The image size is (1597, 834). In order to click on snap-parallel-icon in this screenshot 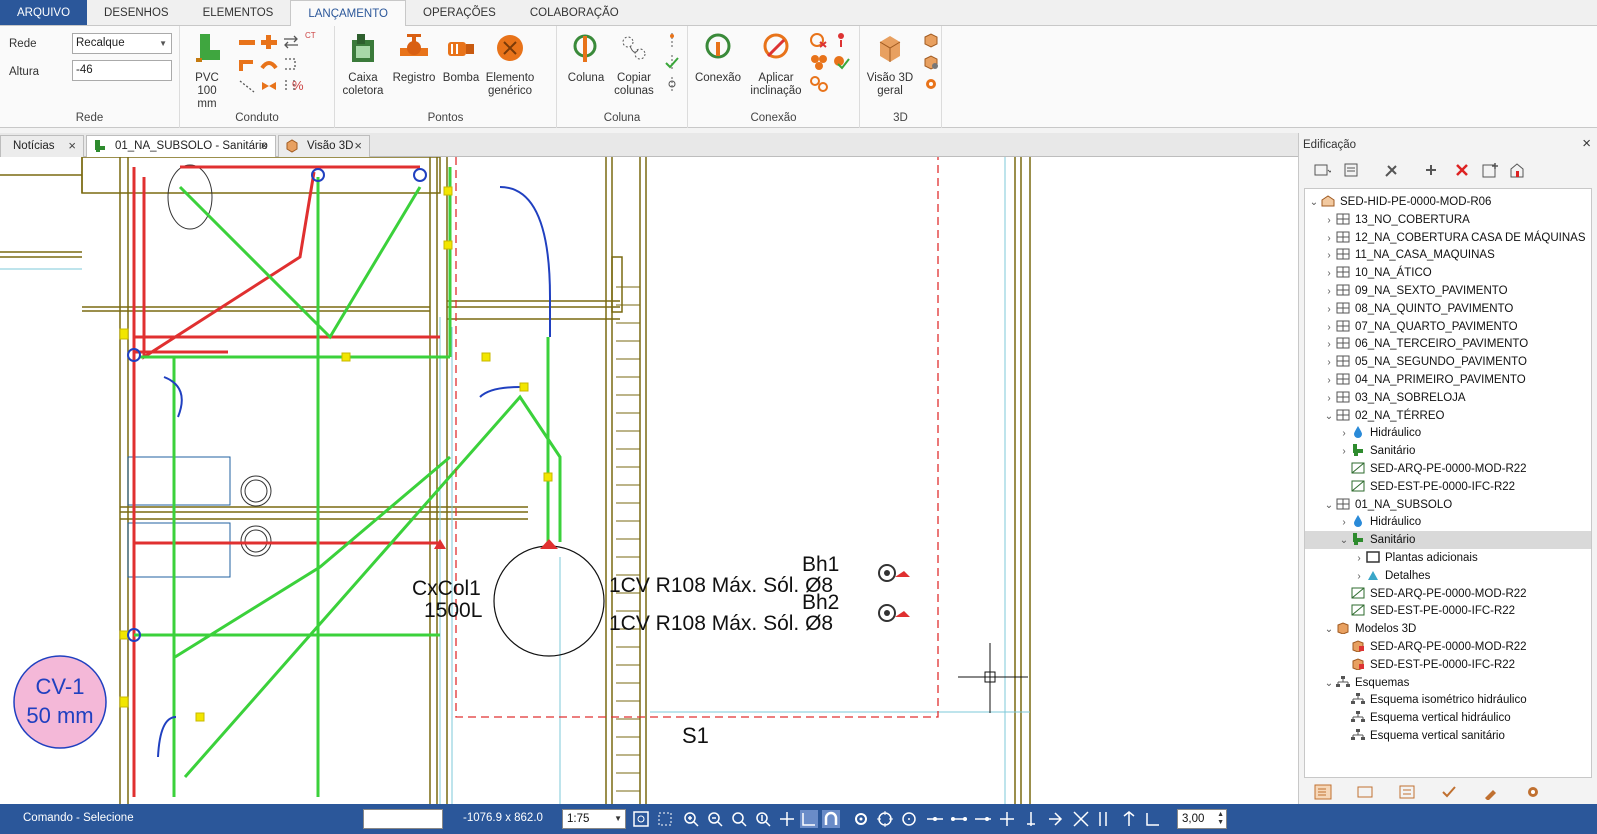, I will do `click(1105, 819)`.